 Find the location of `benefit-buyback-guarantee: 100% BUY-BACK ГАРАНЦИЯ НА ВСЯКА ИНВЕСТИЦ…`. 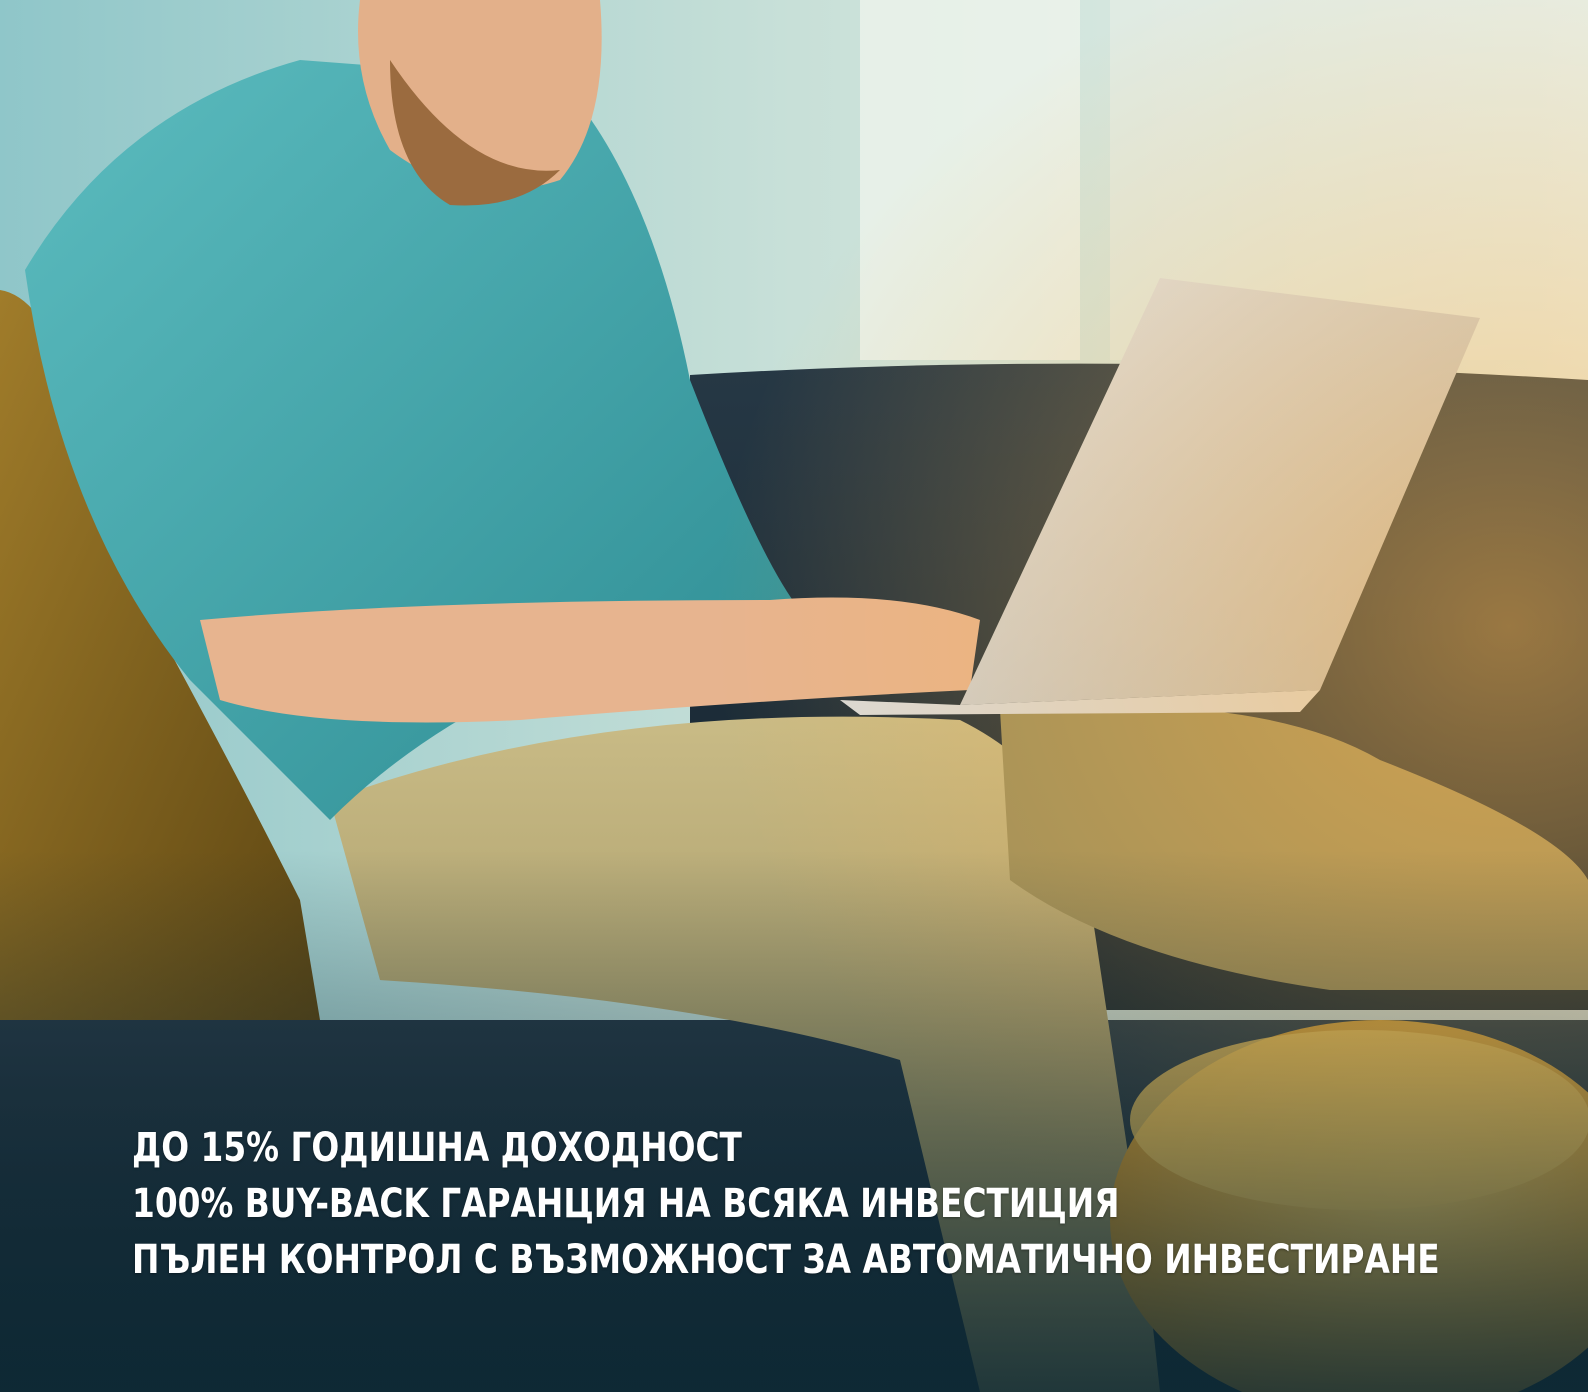

benefit-buyback-guarantee: 100% BUY-BACK ГАРАНЦИЯ НА ВСЯКА ИНВЕСТИЦ… is located at coordinates (626, 1204).